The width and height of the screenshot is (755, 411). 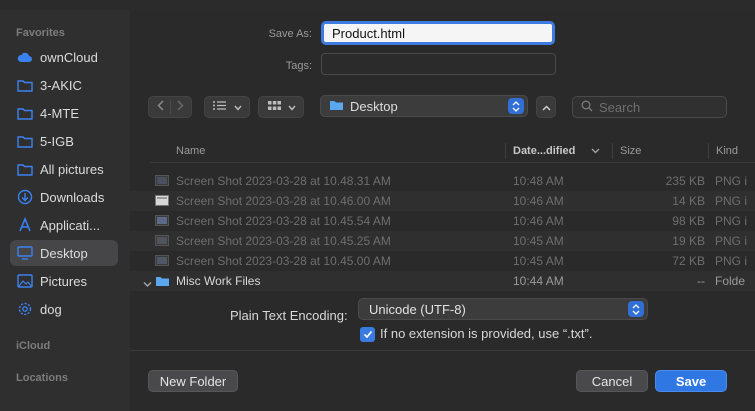 What do you see at coordinates (25, 57) in the screenshot?
I see `cloud-icon` at bounding box center [25, 57].